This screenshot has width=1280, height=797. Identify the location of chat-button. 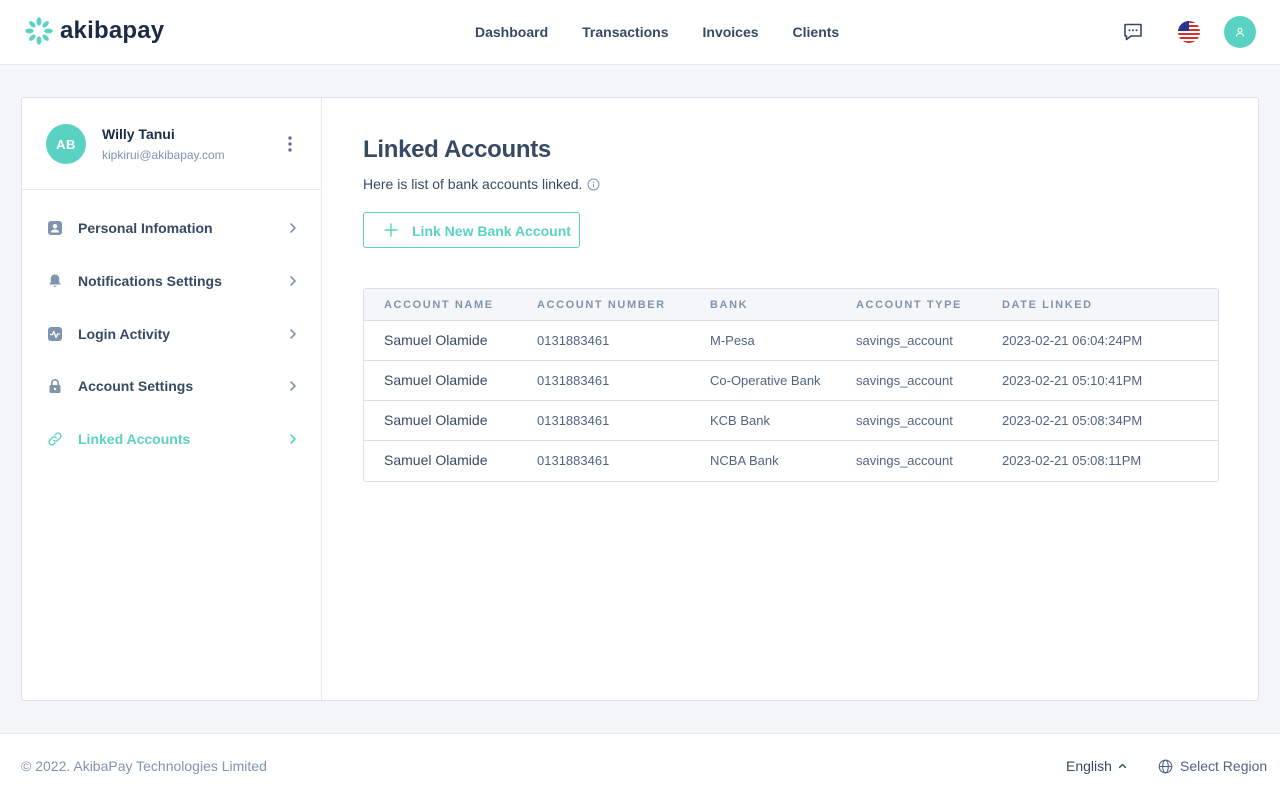
(1133, 32).